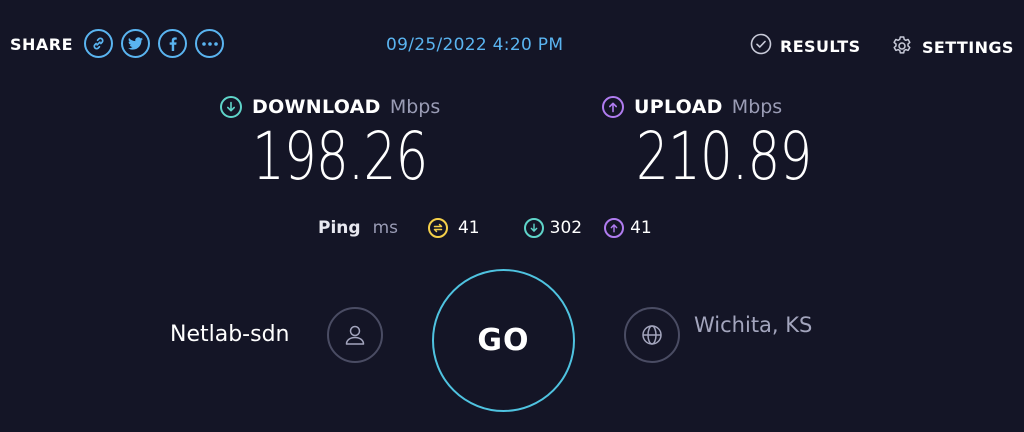 Image resolution: width=1024 pixels, height=432 pixels. What do you see at coordinates (724, 156) in the screenshot?
I see `upload-speed-value: 210.89` at bounding box center [724, 156].